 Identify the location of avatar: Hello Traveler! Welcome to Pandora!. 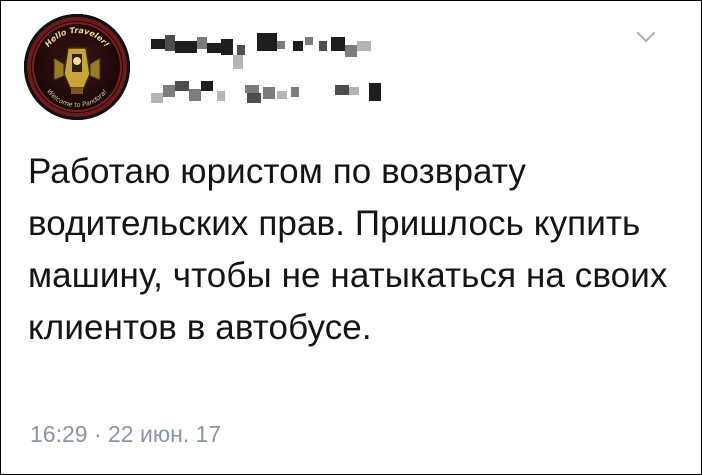
(77, 67).